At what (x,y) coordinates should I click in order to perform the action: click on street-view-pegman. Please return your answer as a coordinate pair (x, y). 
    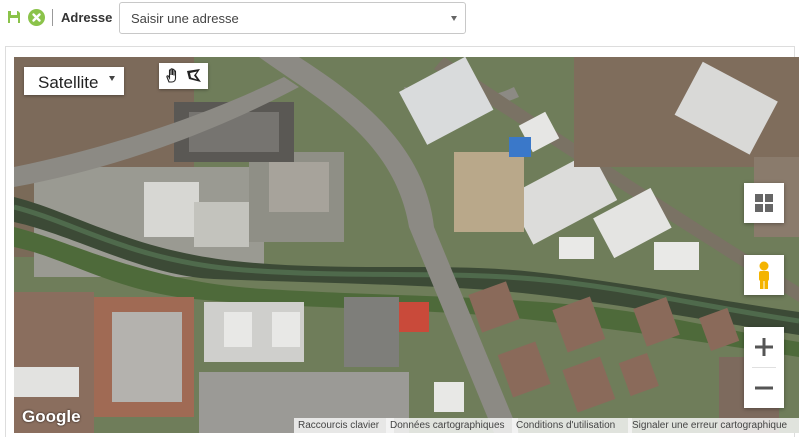
    Looking at the image, I should click on (764, 275).